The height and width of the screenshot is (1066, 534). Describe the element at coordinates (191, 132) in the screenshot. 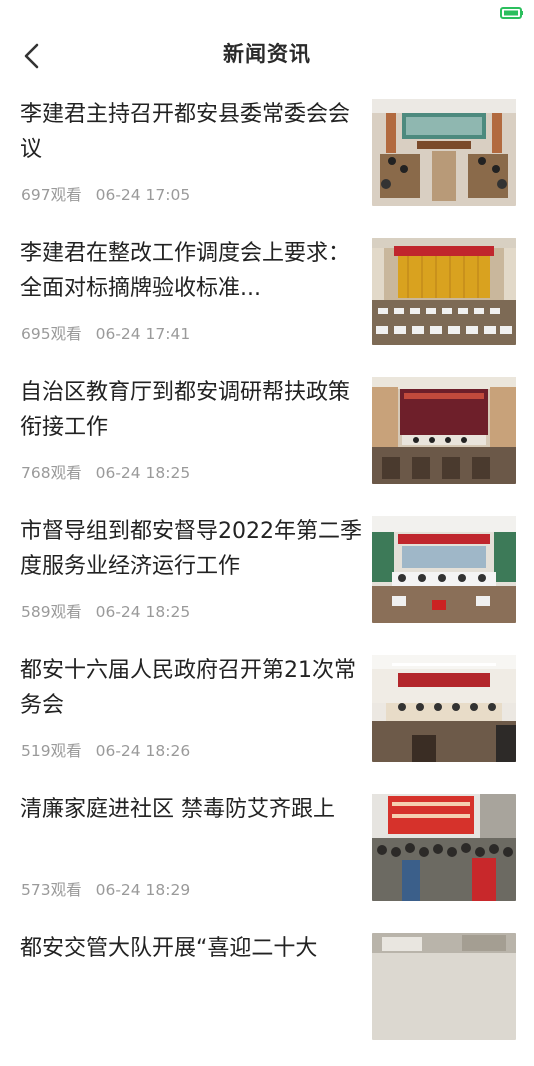

I see `news-title: 李建君主持召开都安县委常委会会议` at that location.